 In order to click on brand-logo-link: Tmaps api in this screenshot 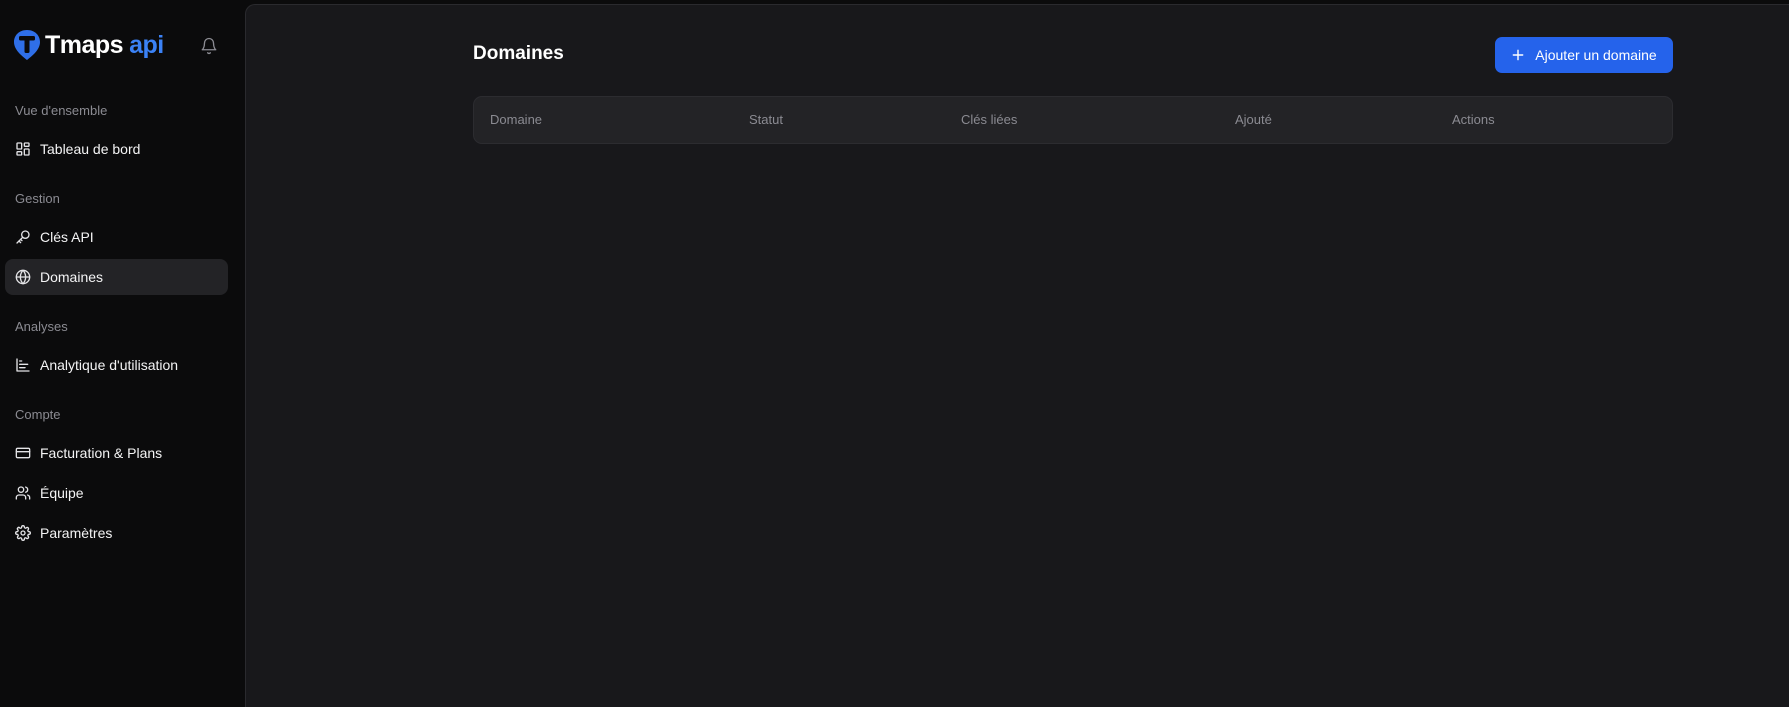, I will do `click(88, 45)`.